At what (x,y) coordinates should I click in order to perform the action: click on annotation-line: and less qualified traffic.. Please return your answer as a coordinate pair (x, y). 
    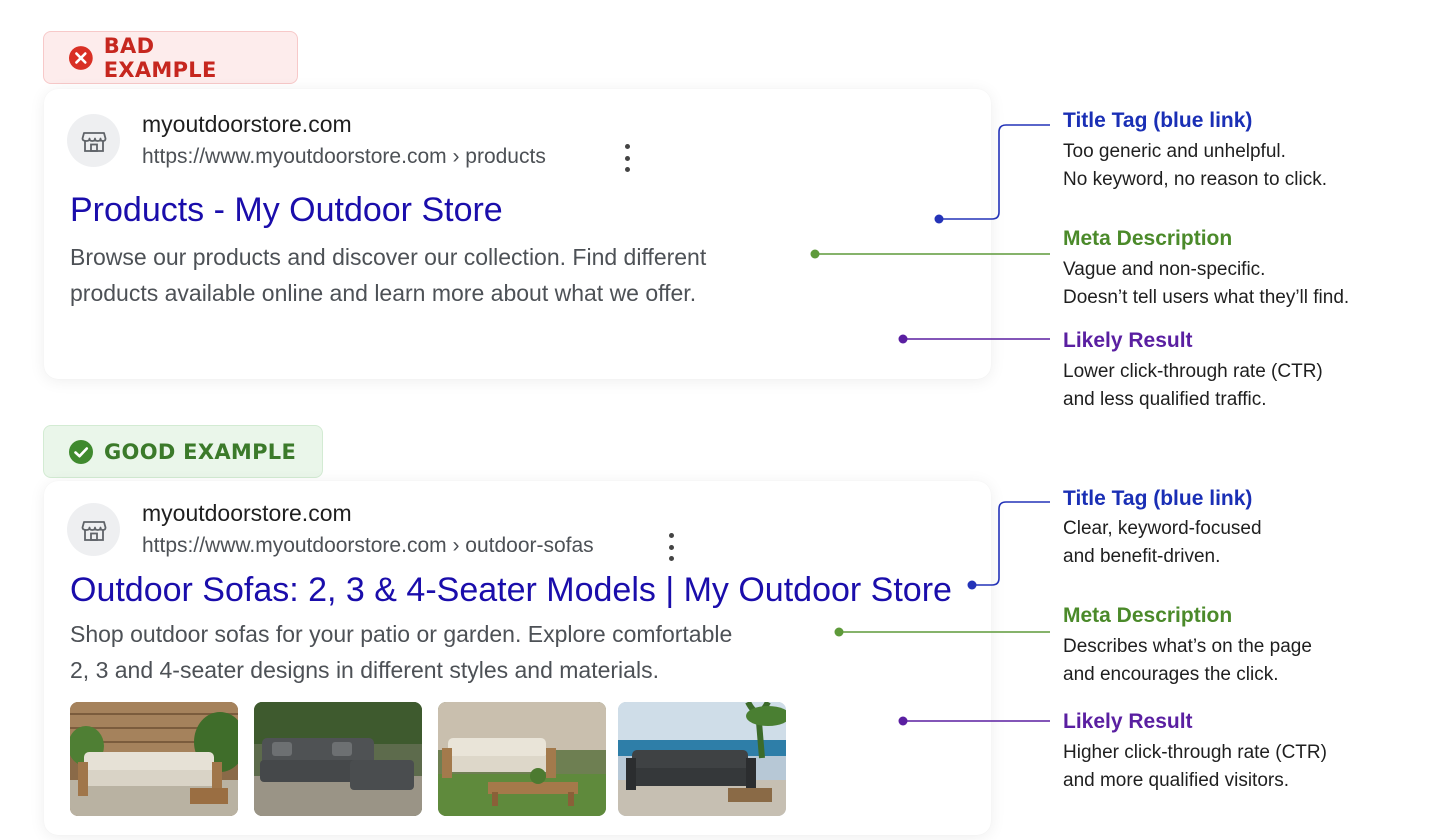
    Looking at the image, I should click on (1165, 399).